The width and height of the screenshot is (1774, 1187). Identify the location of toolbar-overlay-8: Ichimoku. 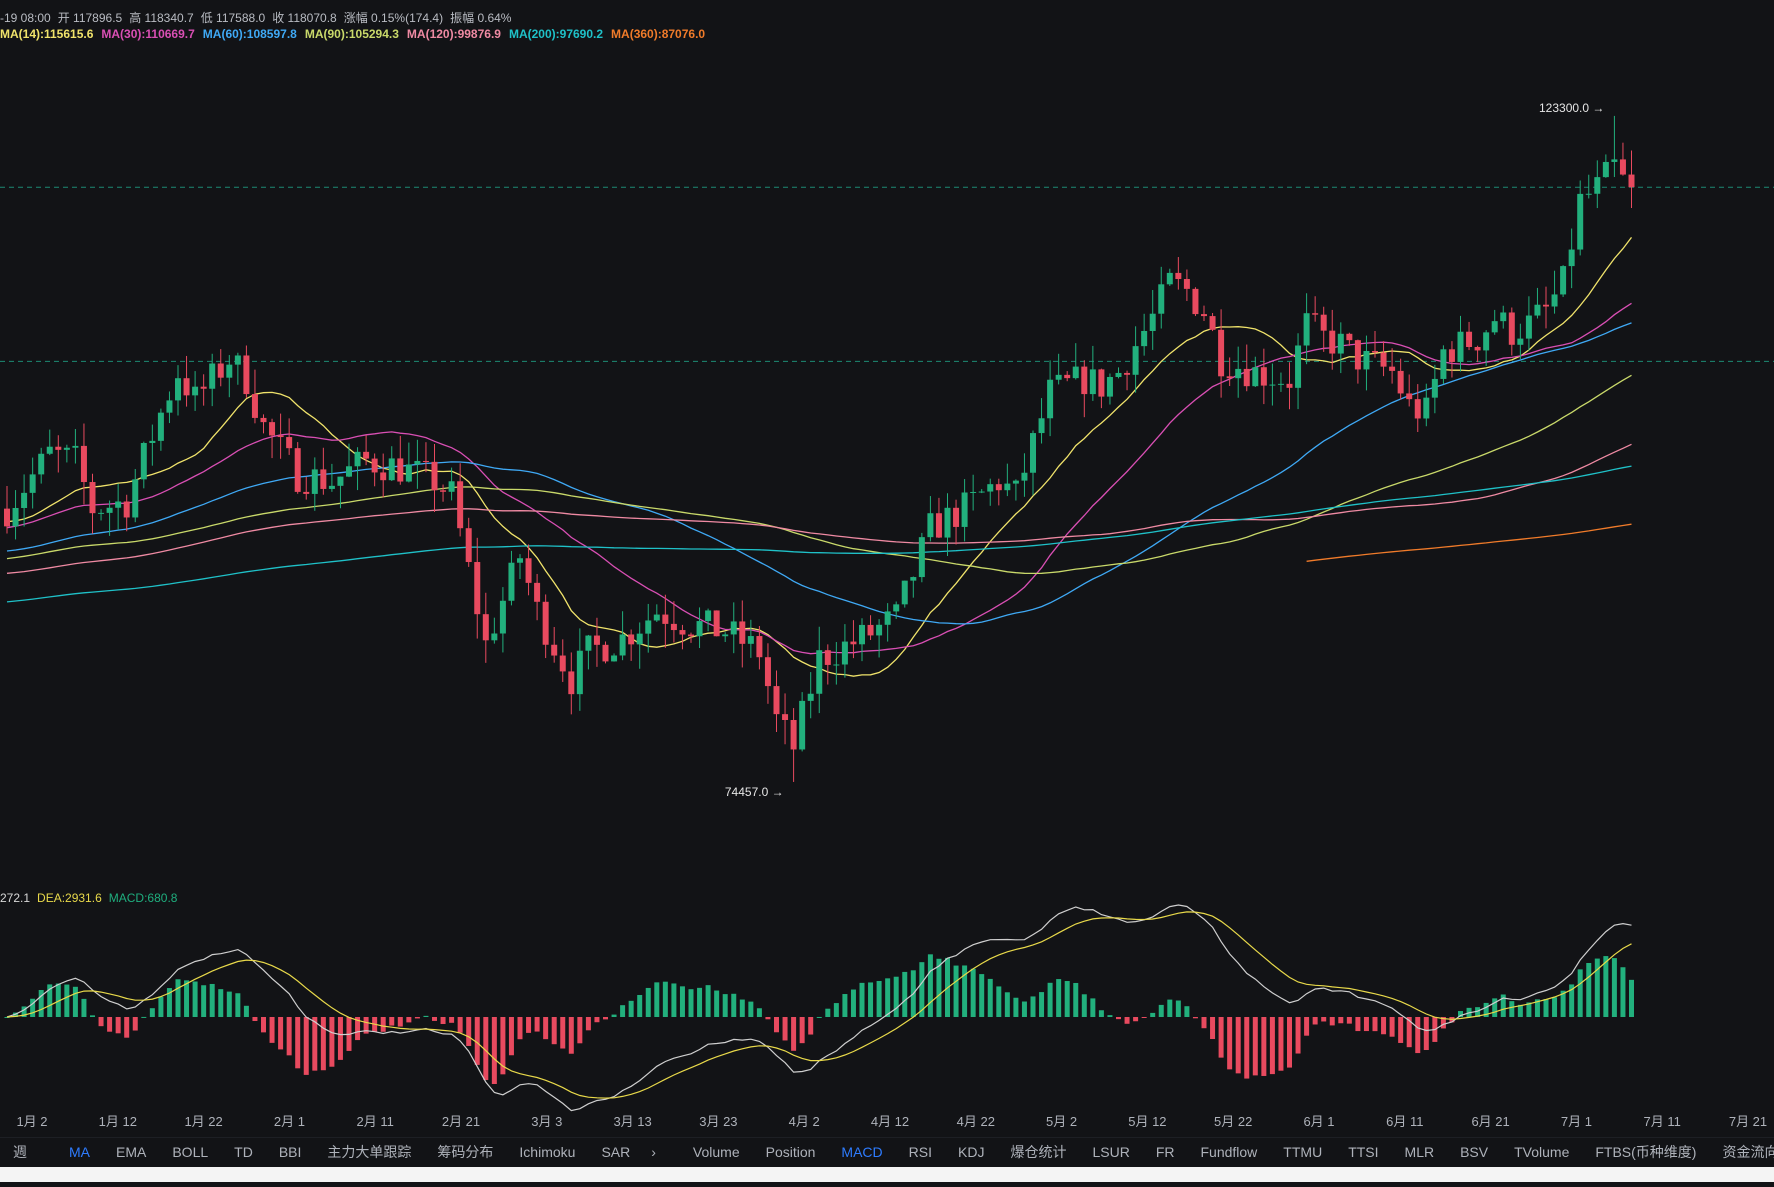
(547, 1152).